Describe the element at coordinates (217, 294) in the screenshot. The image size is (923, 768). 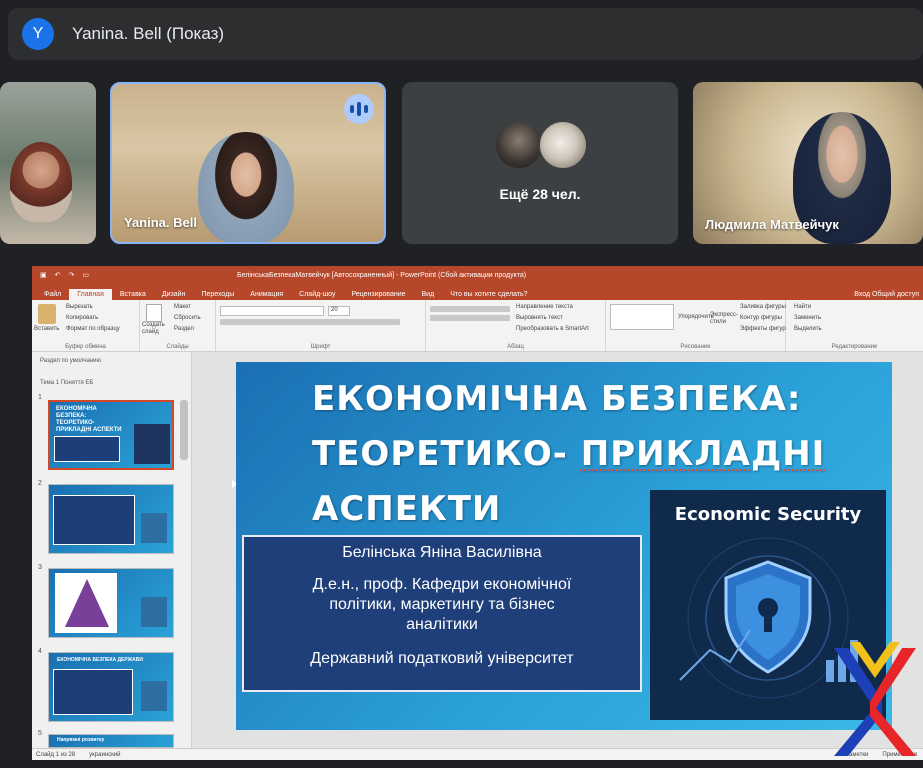
I see `tab-transitions: Переходы` at that location.